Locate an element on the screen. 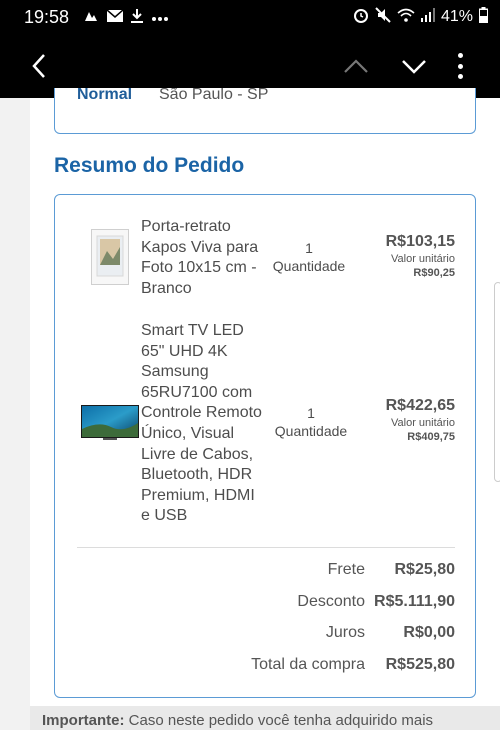 The image size is (500, 730). summary-value: R$25,80 is located at coordinates (425, 569).